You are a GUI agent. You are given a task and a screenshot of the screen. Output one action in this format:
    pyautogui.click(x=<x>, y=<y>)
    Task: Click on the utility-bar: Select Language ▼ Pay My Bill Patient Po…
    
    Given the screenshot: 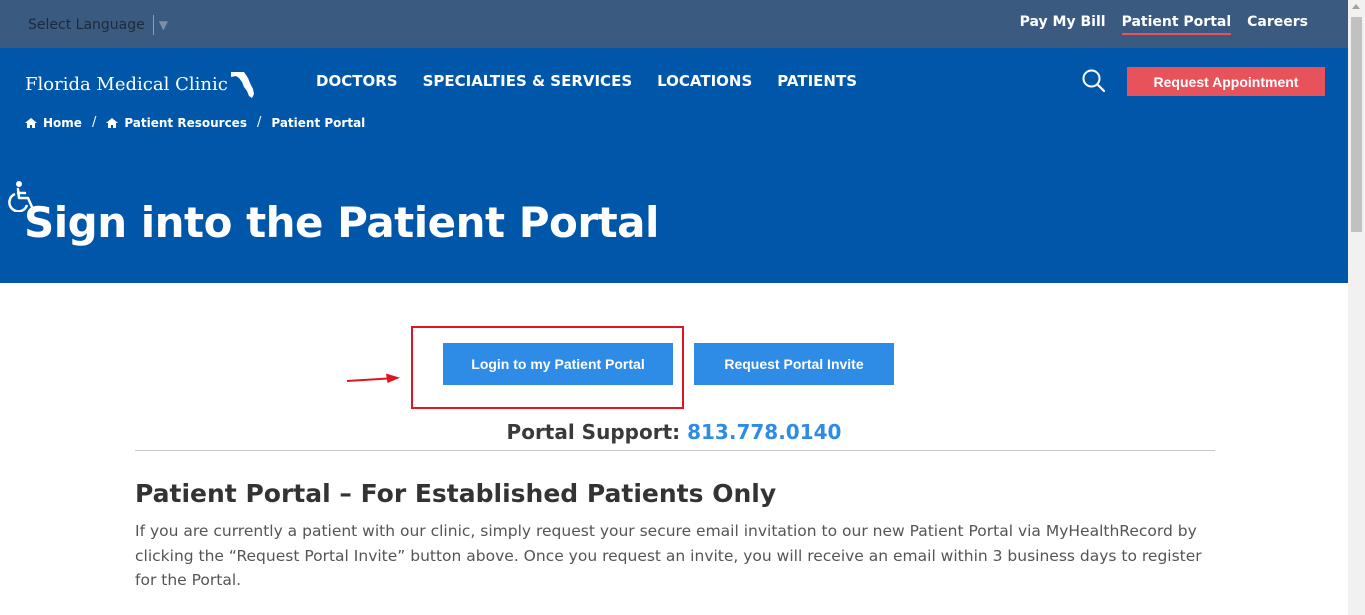 What is the action you would take?
    pyautogui.click(x=674, y=24)
    